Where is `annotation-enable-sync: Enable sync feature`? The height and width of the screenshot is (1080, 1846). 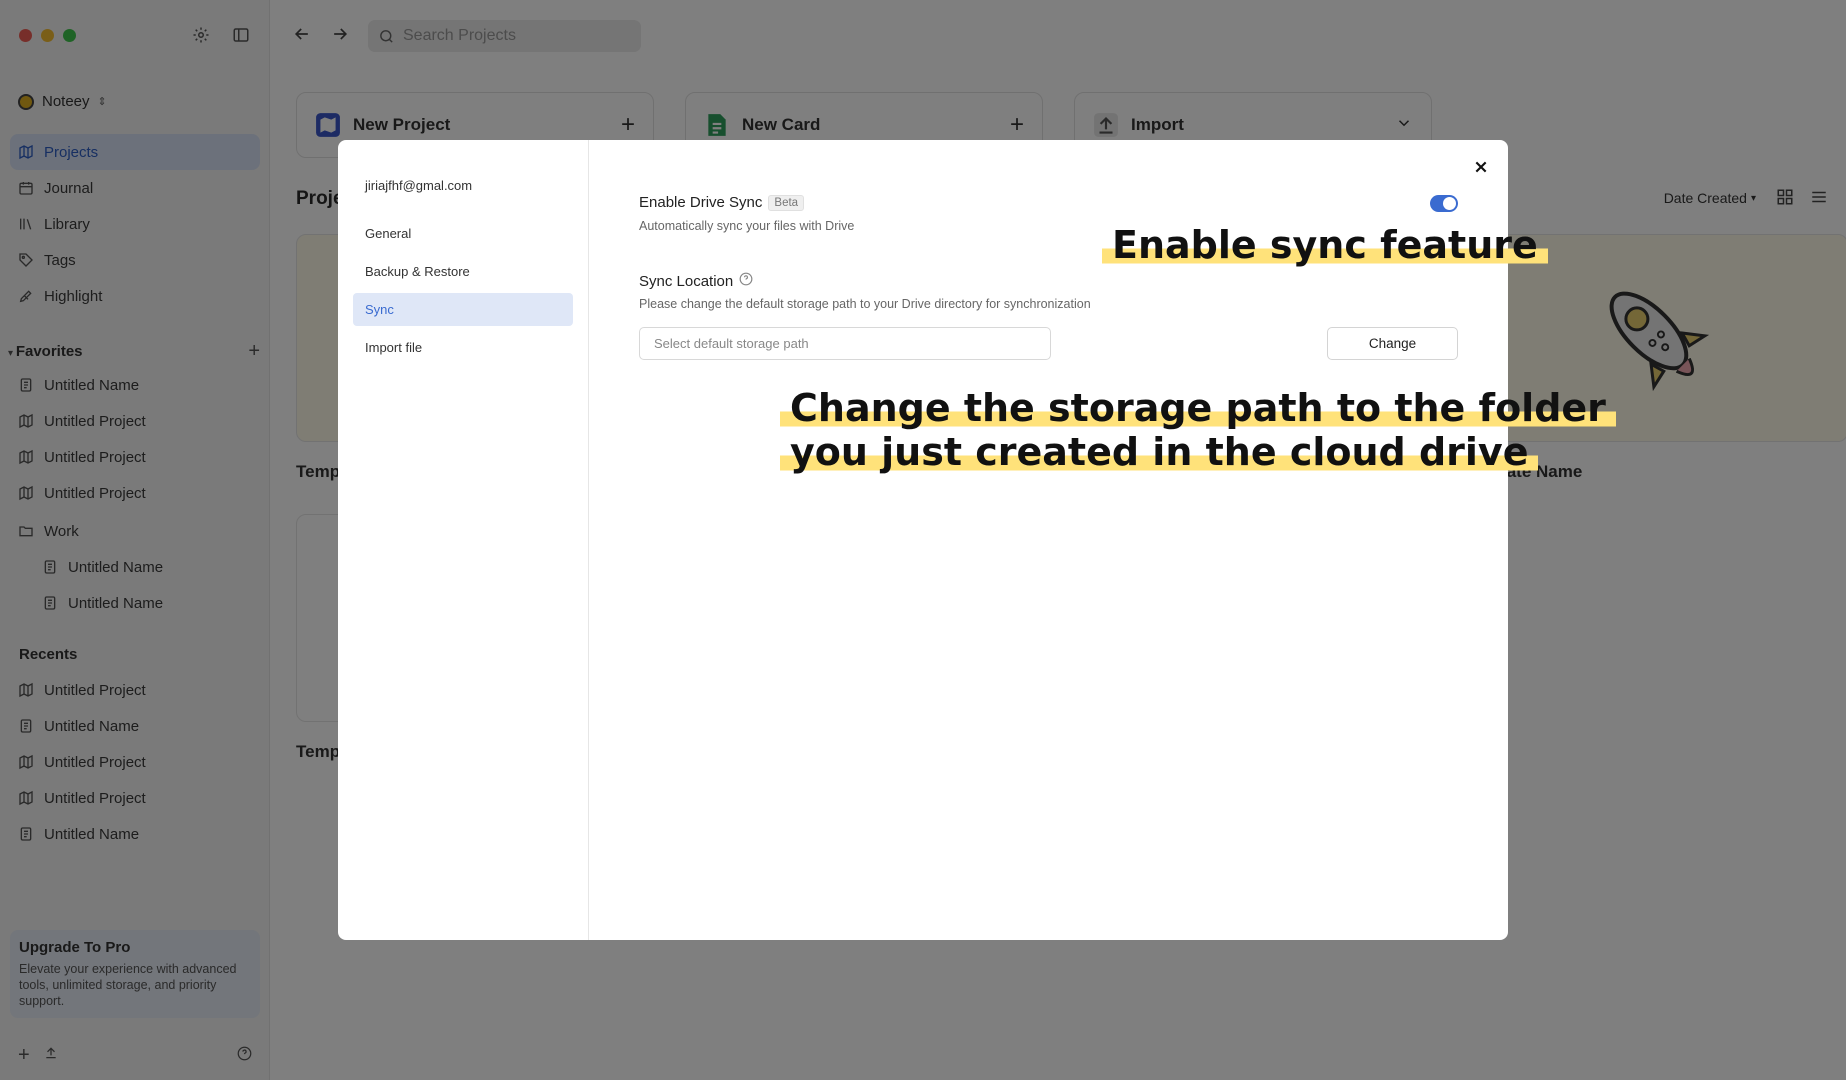 annotation-enable-sync: Enable sync feature is located at coordinates (1325, 245).